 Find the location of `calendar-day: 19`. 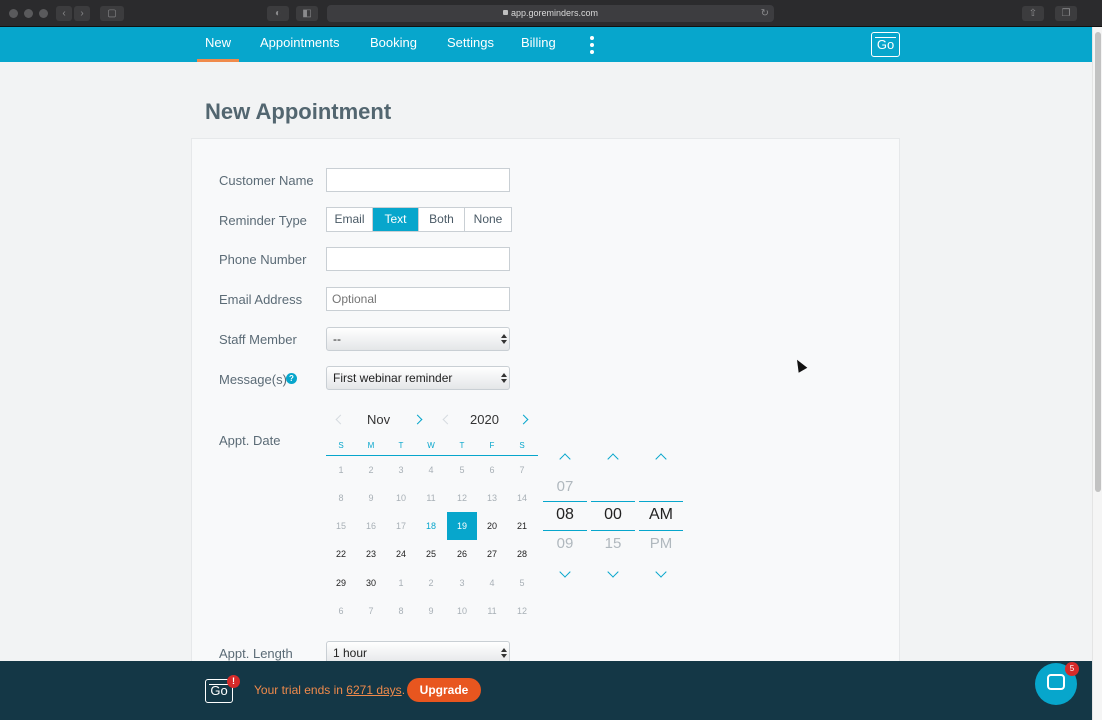

calendar-day: 19 is located at coordinates (462, 526).